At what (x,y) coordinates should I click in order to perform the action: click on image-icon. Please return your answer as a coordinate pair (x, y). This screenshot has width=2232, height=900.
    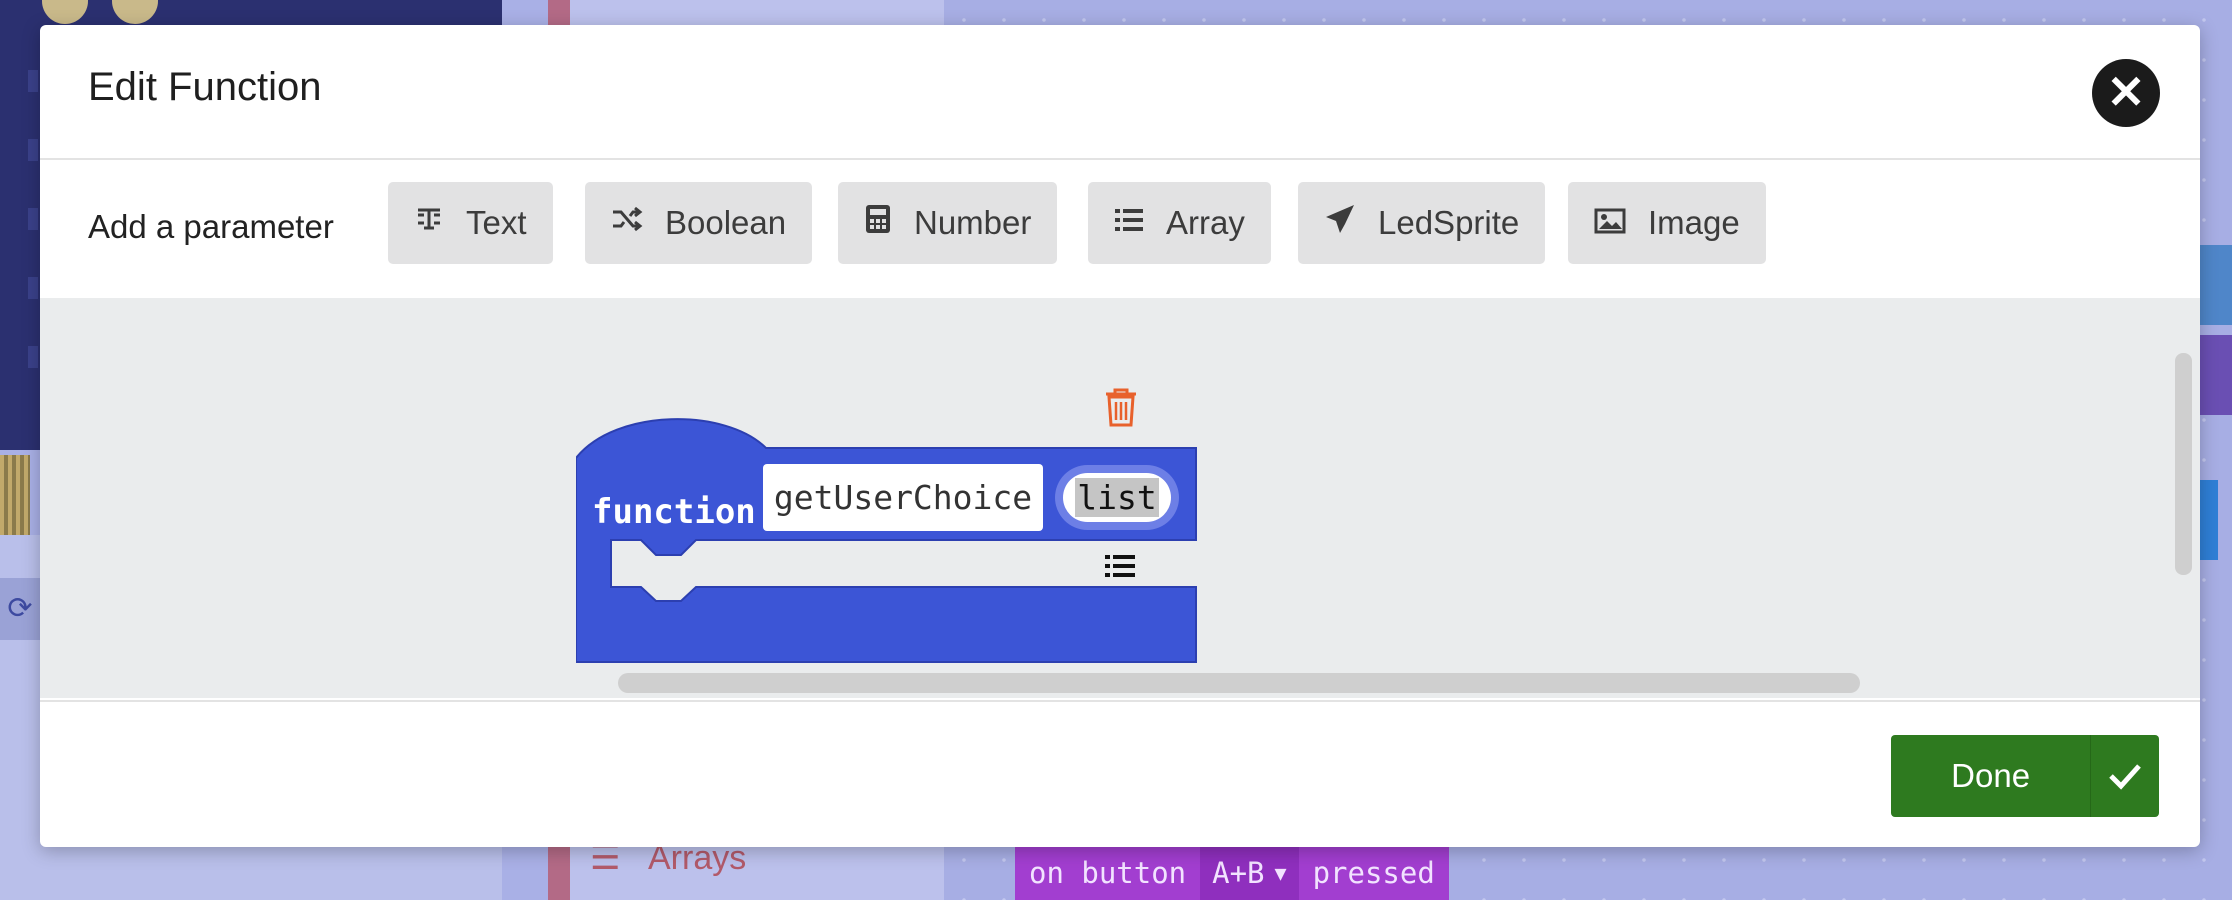
    Looking at the image, I should click on (1610, 223).